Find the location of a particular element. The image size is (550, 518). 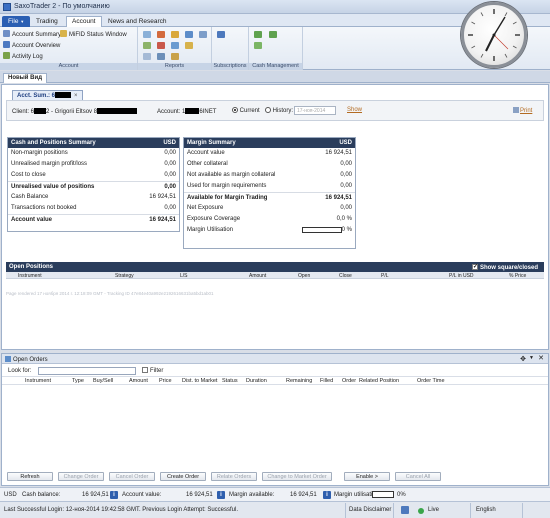

open-orders-icon is located at coordinates (8, 359).